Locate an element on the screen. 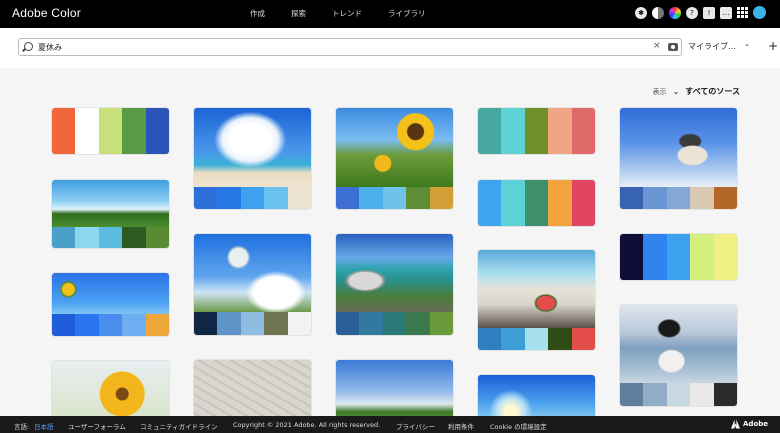 The width and height of the screenshot is (780, 433). camera-icon is located at coordinates (673, 47).